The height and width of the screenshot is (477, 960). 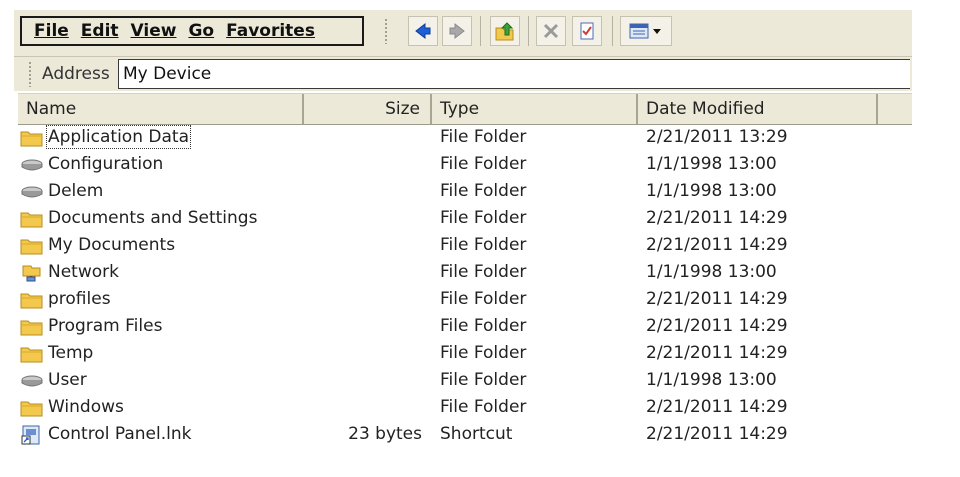 I want to click on back-button, so click(x=423, y=31).